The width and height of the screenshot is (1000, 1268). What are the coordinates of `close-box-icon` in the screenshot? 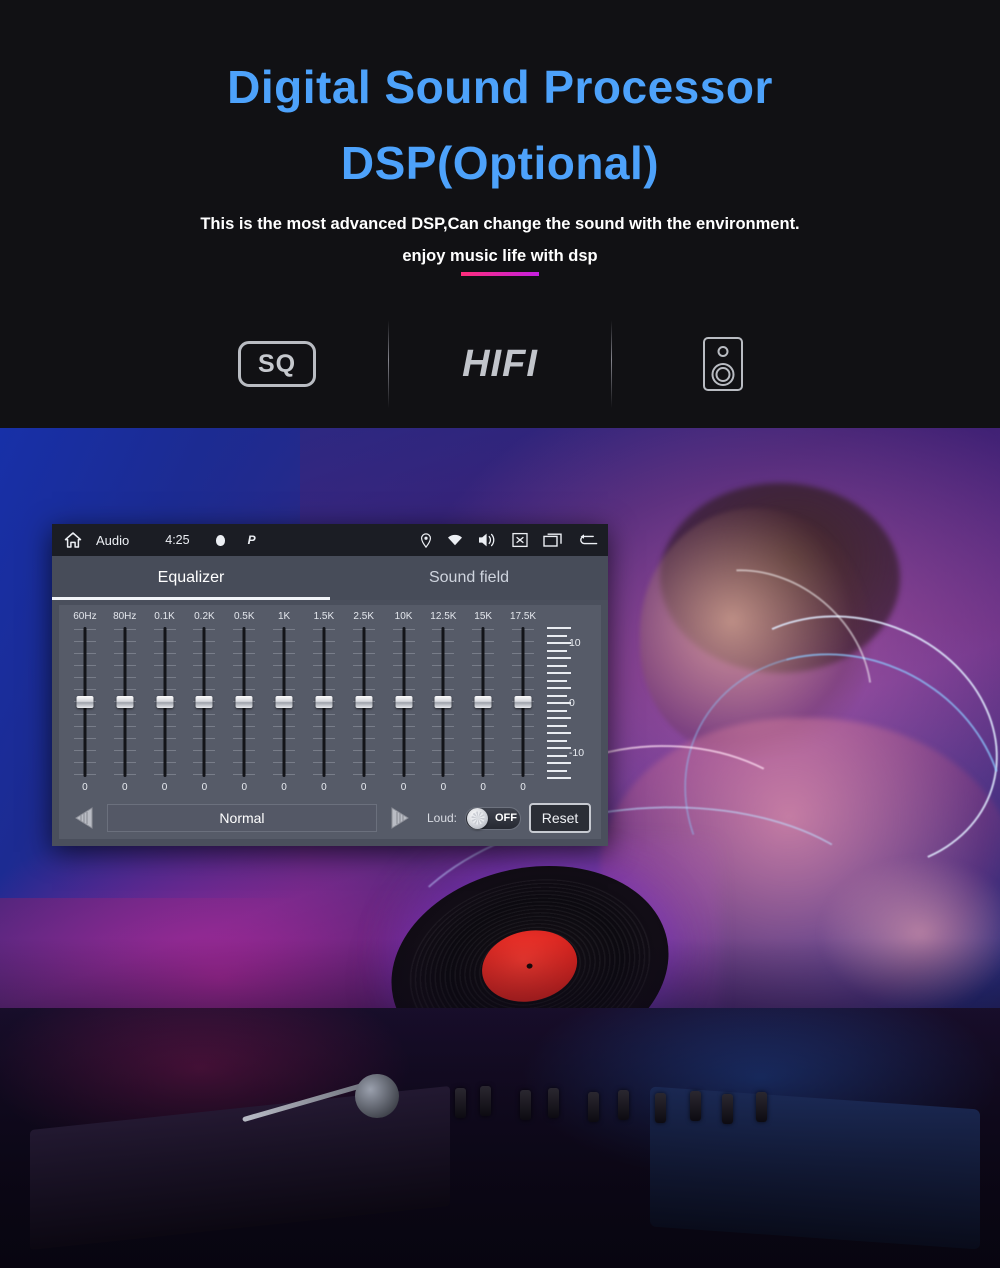 It's located at (520, 540).